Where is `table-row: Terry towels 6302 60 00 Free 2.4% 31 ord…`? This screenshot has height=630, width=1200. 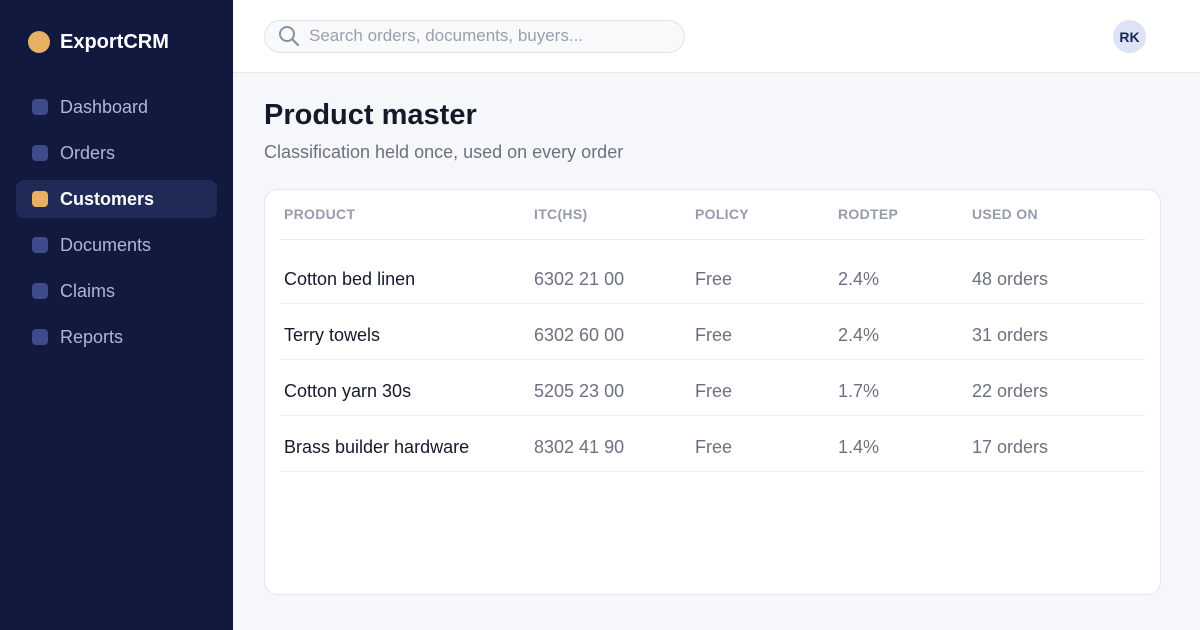
table-row: Terry towels 6302 60 00 Free 2.4% 31 ord… is located at coordinates (712, 331).